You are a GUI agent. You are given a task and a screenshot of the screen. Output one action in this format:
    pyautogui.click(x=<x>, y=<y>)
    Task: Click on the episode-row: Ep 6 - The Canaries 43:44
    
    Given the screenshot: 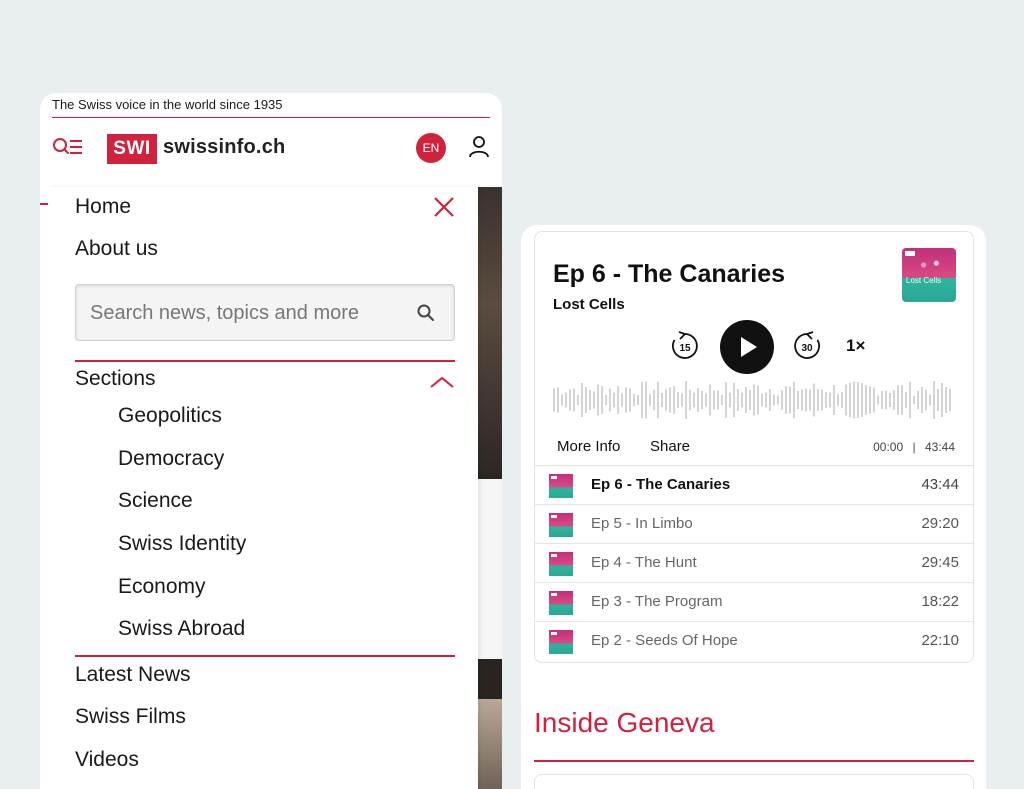 What is the action you would take?
    pyautogui.click(x=754, y=485)
    